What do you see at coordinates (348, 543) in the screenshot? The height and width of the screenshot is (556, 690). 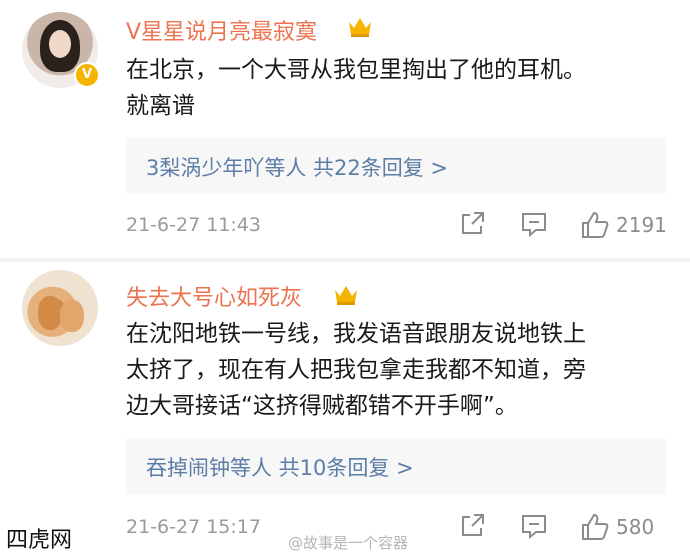 I see `watermark: @故事是一个容器` at bounding box center [348, 543].